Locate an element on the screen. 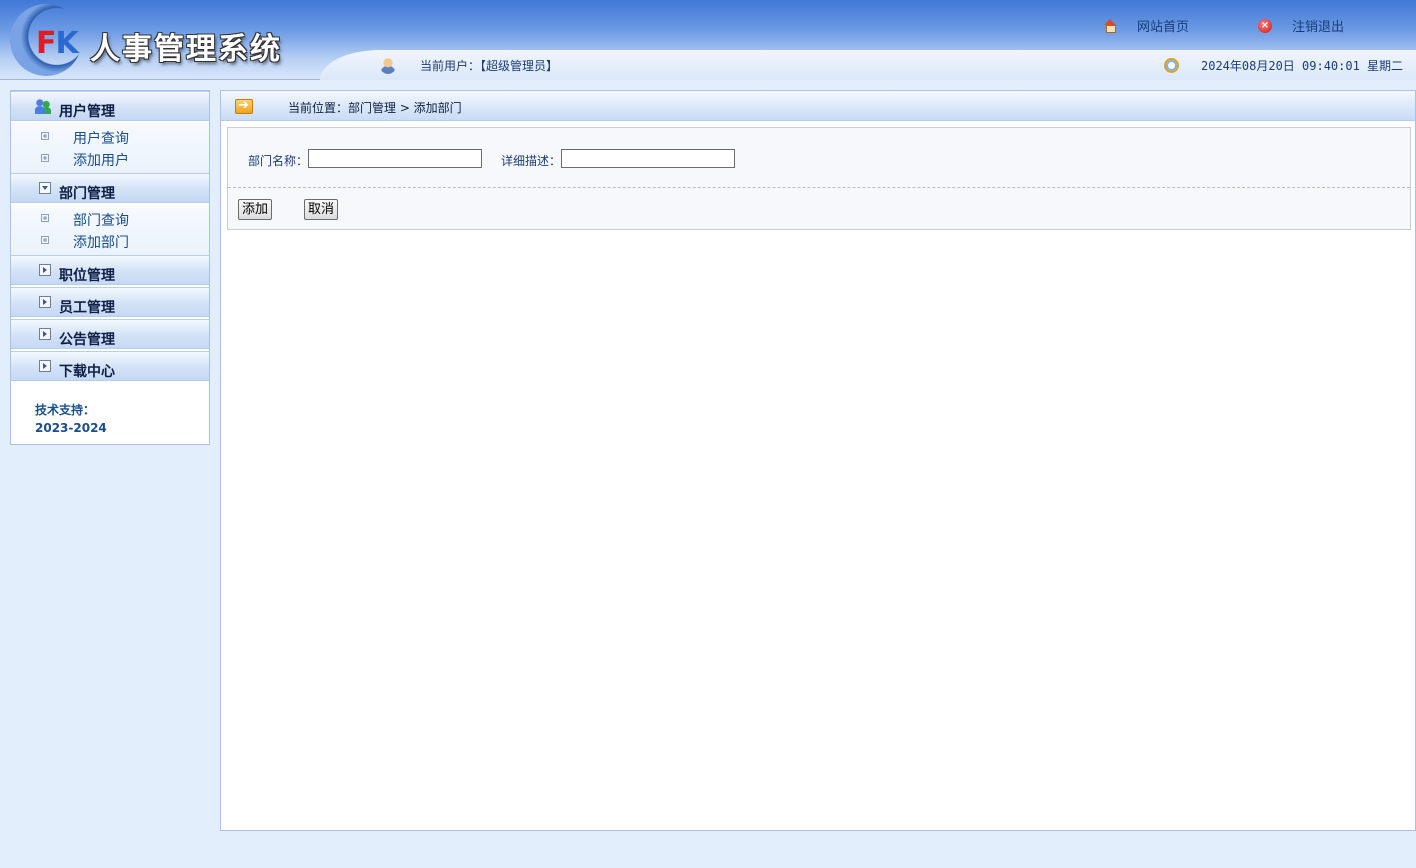  menu-group-label: 公告管理 is located at coordinates (87, 340).